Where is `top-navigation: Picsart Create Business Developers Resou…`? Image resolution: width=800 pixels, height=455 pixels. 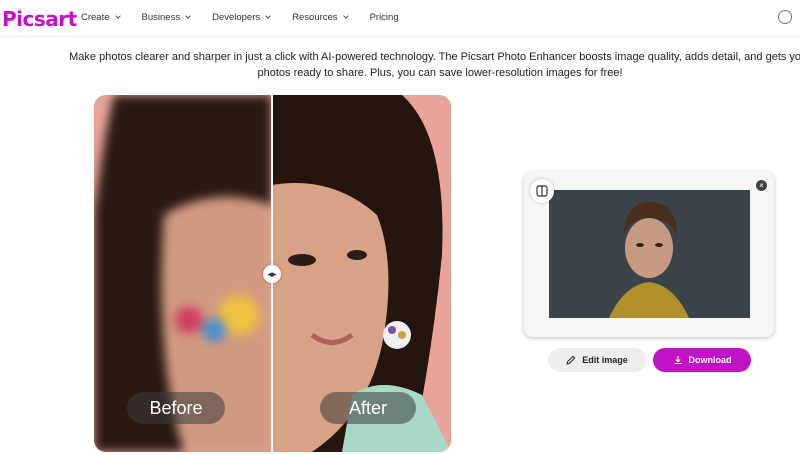 top-navigation: Picsart Create Business Developers Resou… is located at coordinates (400, 18).